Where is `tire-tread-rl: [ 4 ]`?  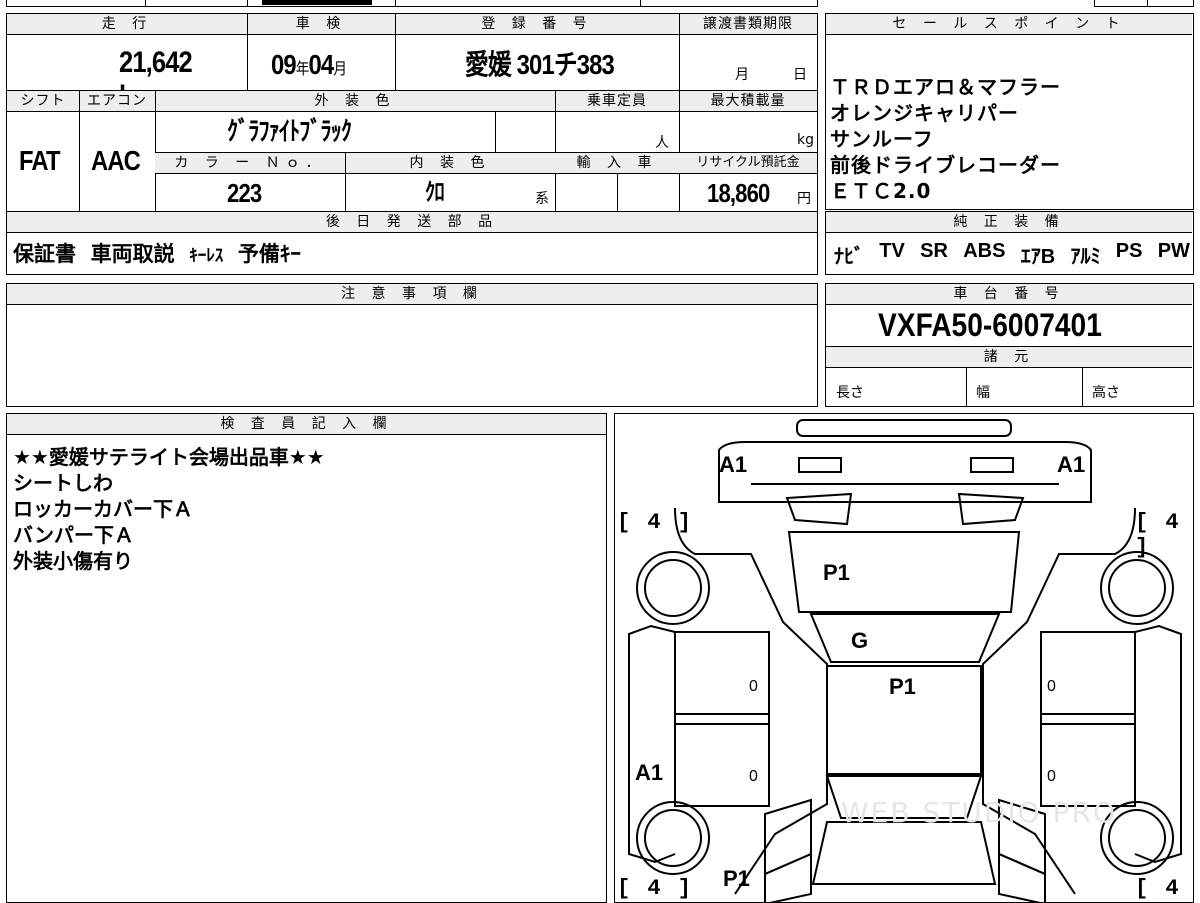 tire-tread-rl: [ 4 ] is located at coordinates (655, 888).